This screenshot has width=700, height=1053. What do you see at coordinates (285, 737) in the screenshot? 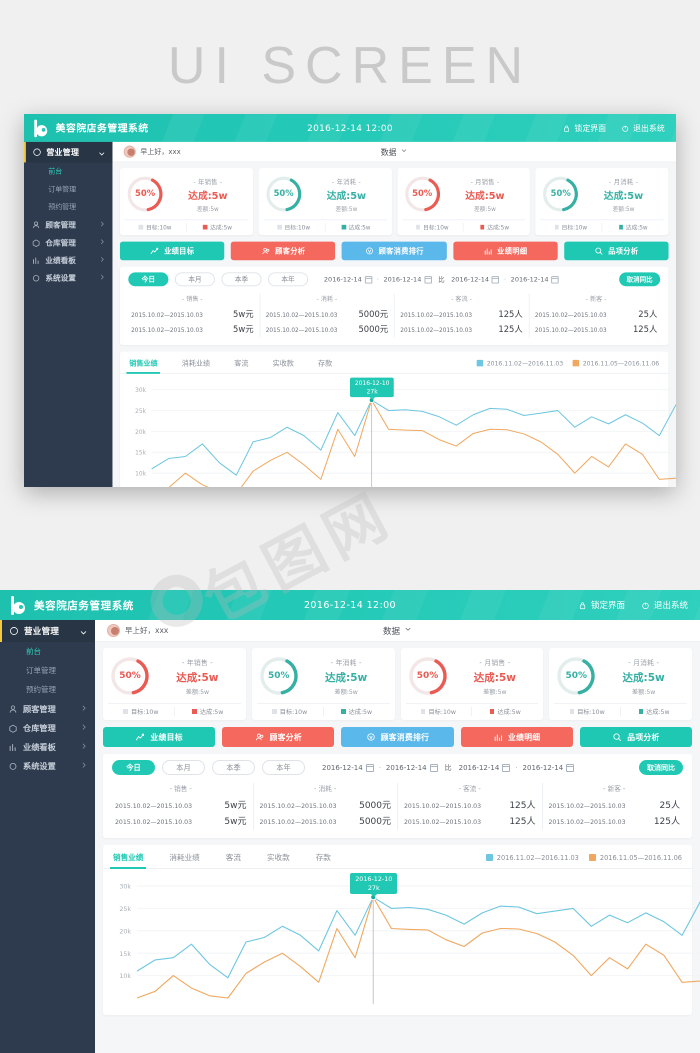
I see `action-button-label: 顾客分析` at bounding box center [285, 737].